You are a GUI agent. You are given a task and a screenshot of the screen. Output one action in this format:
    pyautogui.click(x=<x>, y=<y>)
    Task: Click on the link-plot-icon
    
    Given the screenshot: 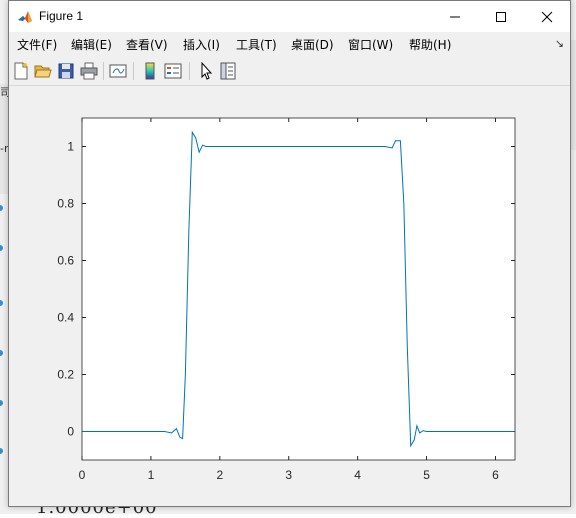 What is the action you would take?
    pyautogui.click(x=118, y=71)
    